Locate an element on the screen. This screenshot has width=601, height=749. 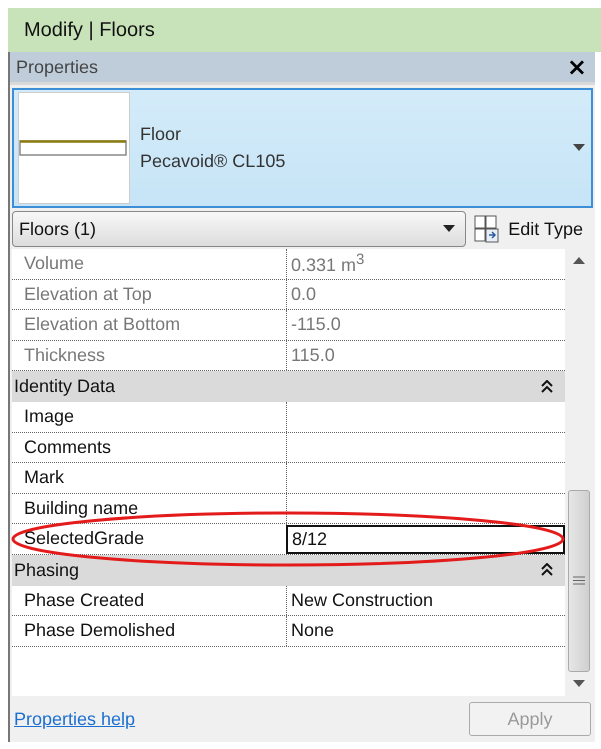
floor-slab-icon is located at coordinates (73, 148).